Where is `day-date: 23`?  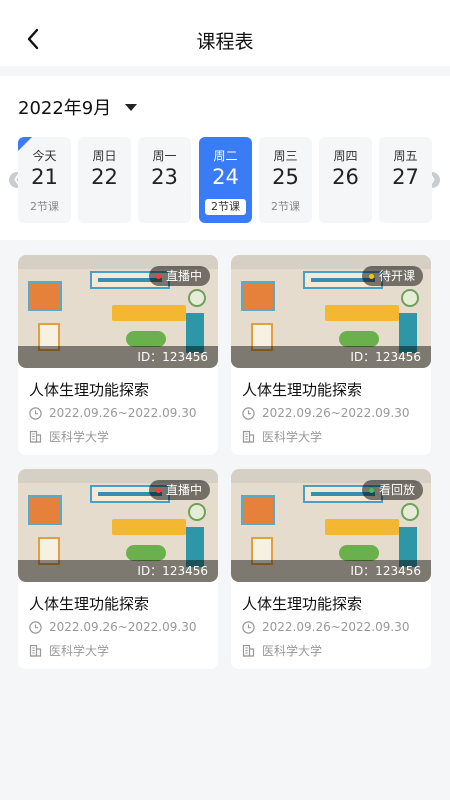 day-date: 23 is located at coordinates (164, 177).